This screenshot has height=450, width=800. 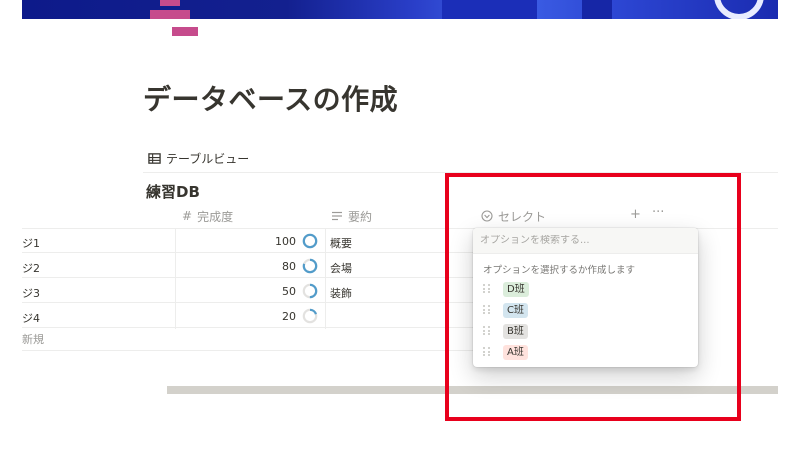 I want to click on progress-value: 80, so click(x=289, y=266).